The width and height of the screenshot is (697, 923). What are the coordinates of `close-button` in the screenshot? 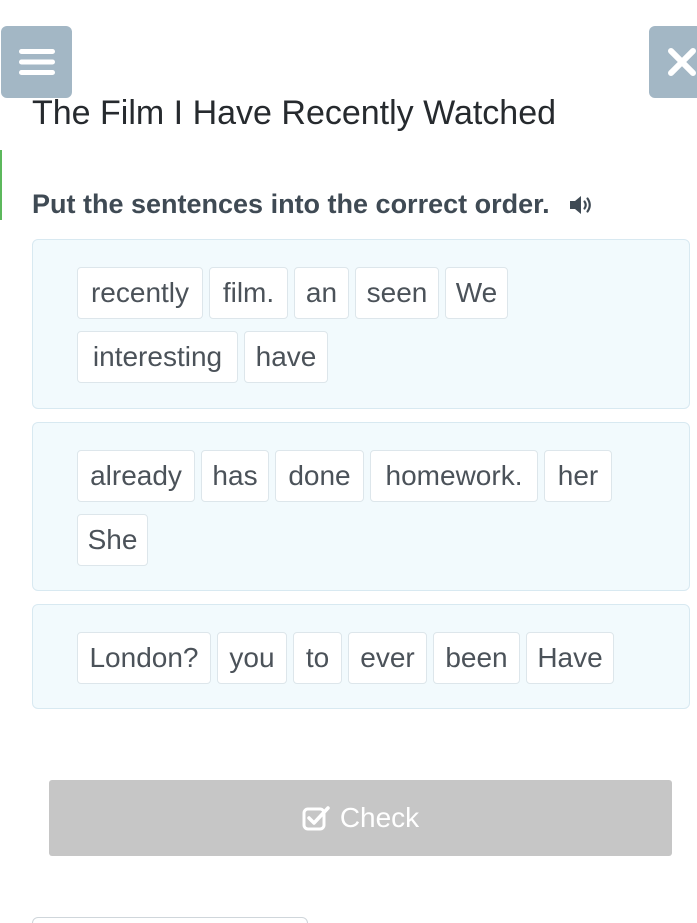 It's located at (673, 62).